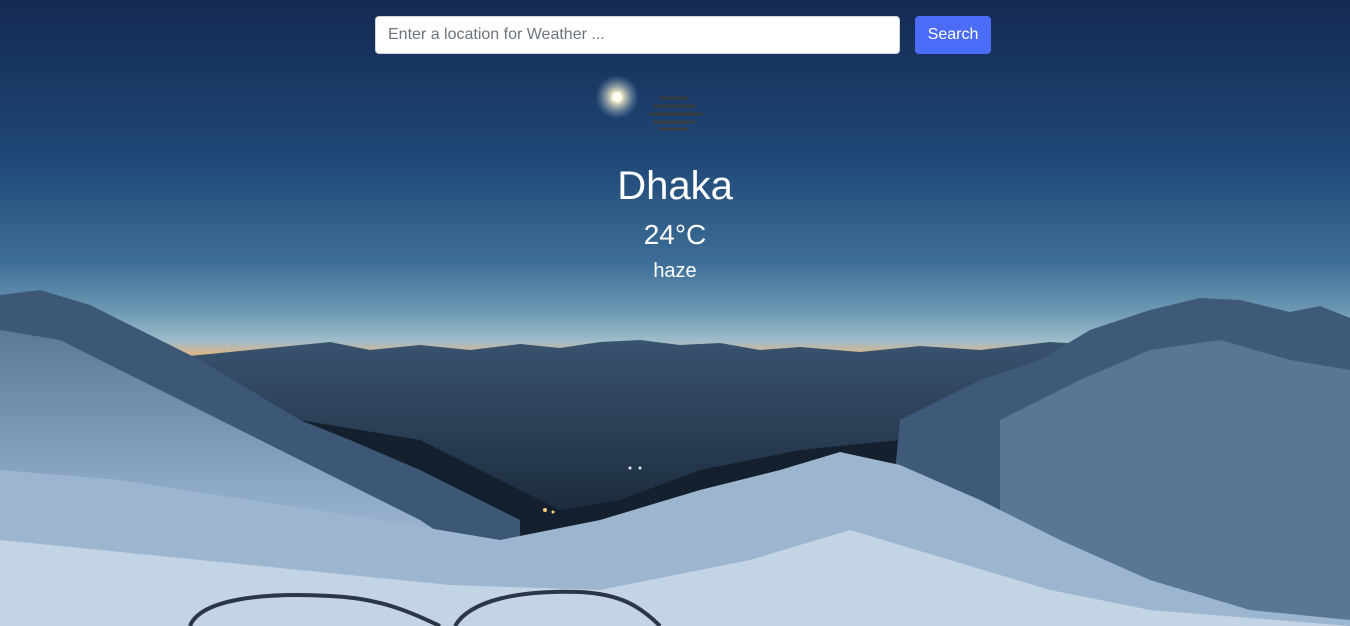 The width and height of the screenshot is (1350, 626). What do you see at coordinates (675, 271) in the screenshot?
I see `weather-description: haze` at bounding box center [675, 271].